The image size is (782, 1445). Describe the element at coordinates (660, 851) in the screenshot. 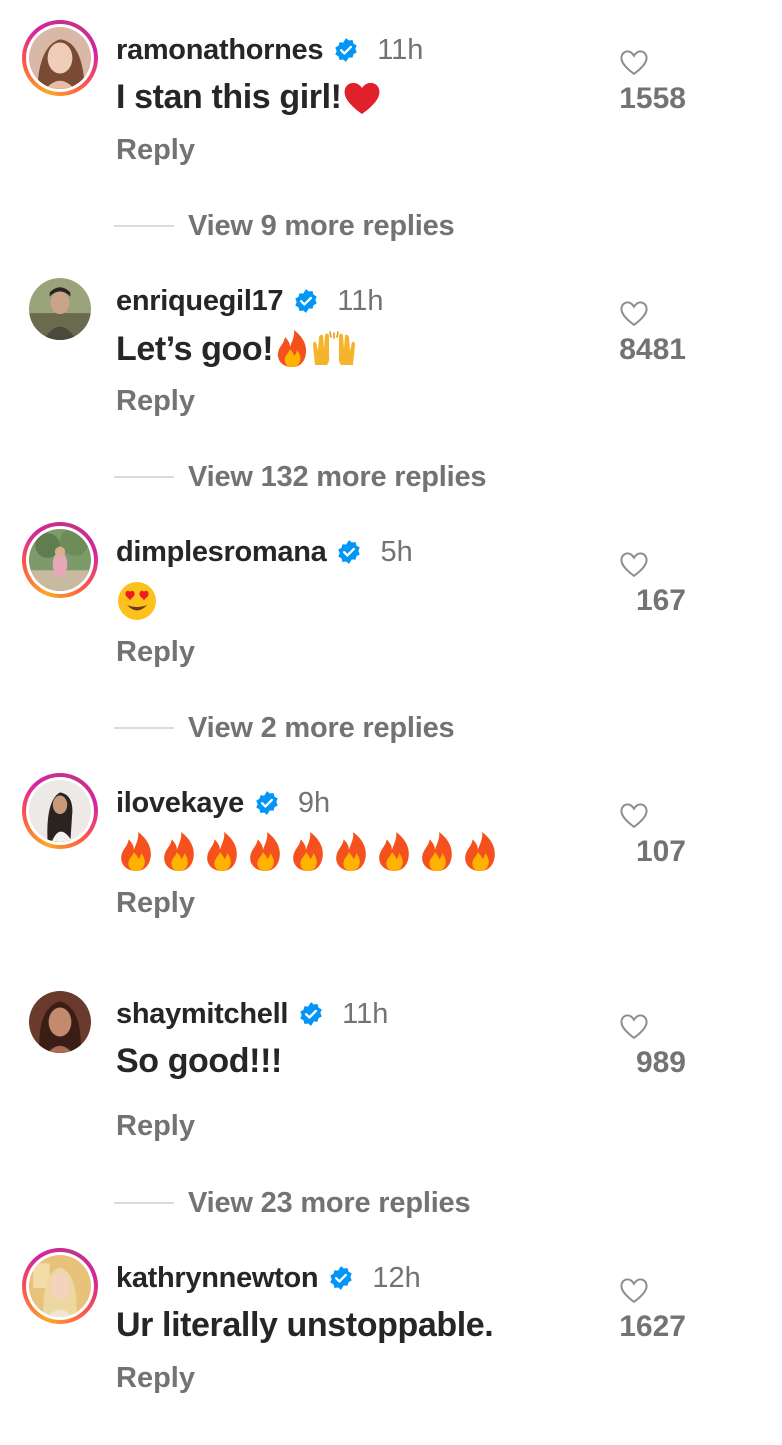

I see `like-count: 107` at that location.